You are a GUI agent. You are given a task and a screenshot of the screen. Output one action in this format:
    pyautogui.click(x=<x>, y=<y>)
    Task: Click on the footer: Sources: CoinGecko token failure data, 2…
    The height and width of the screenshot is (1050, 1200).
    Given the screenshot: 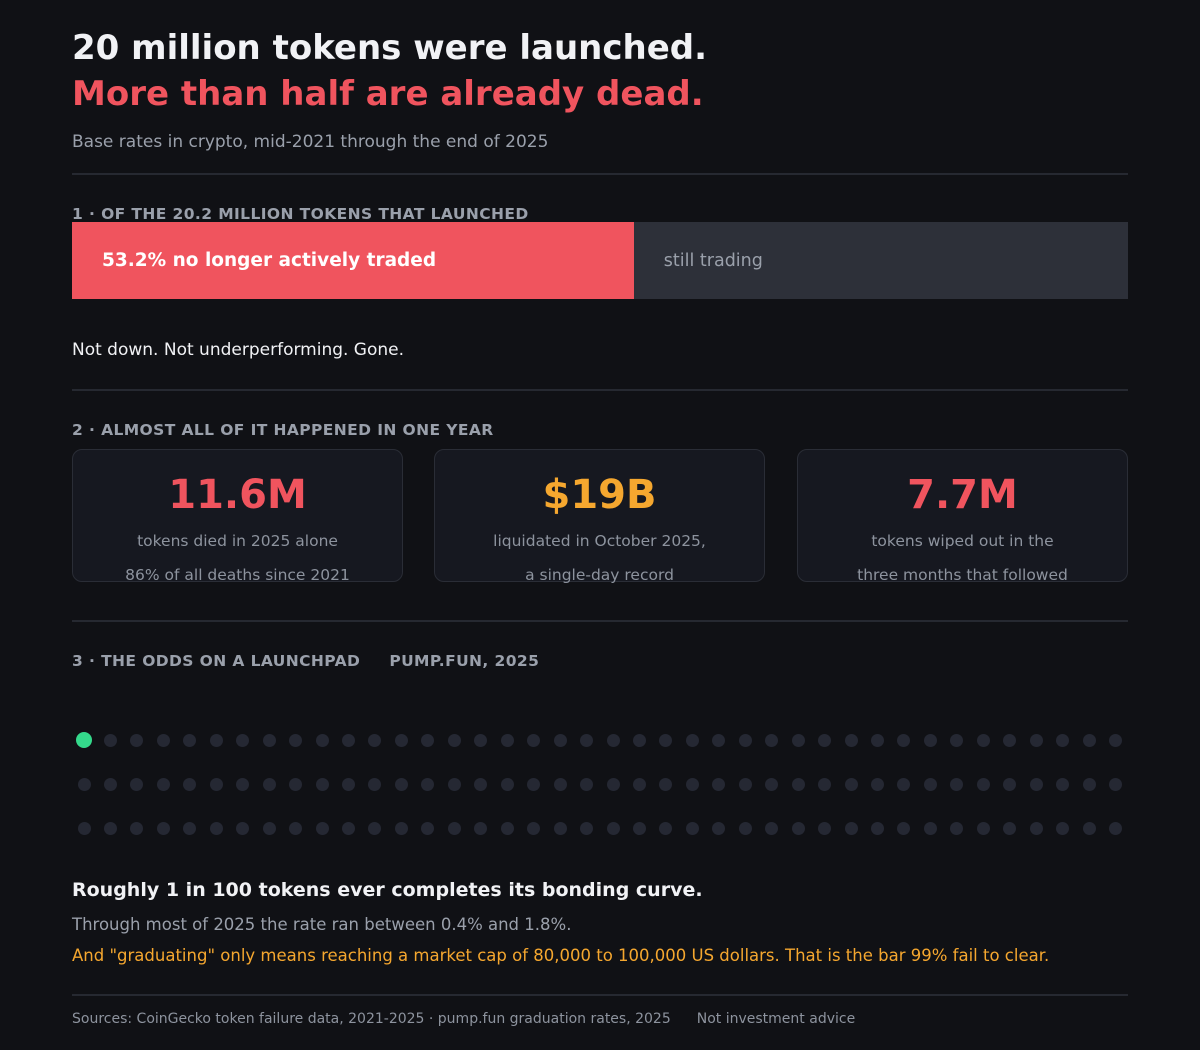 What is the action you would take?
    pyautogui.click(x=463, y=1019)
    